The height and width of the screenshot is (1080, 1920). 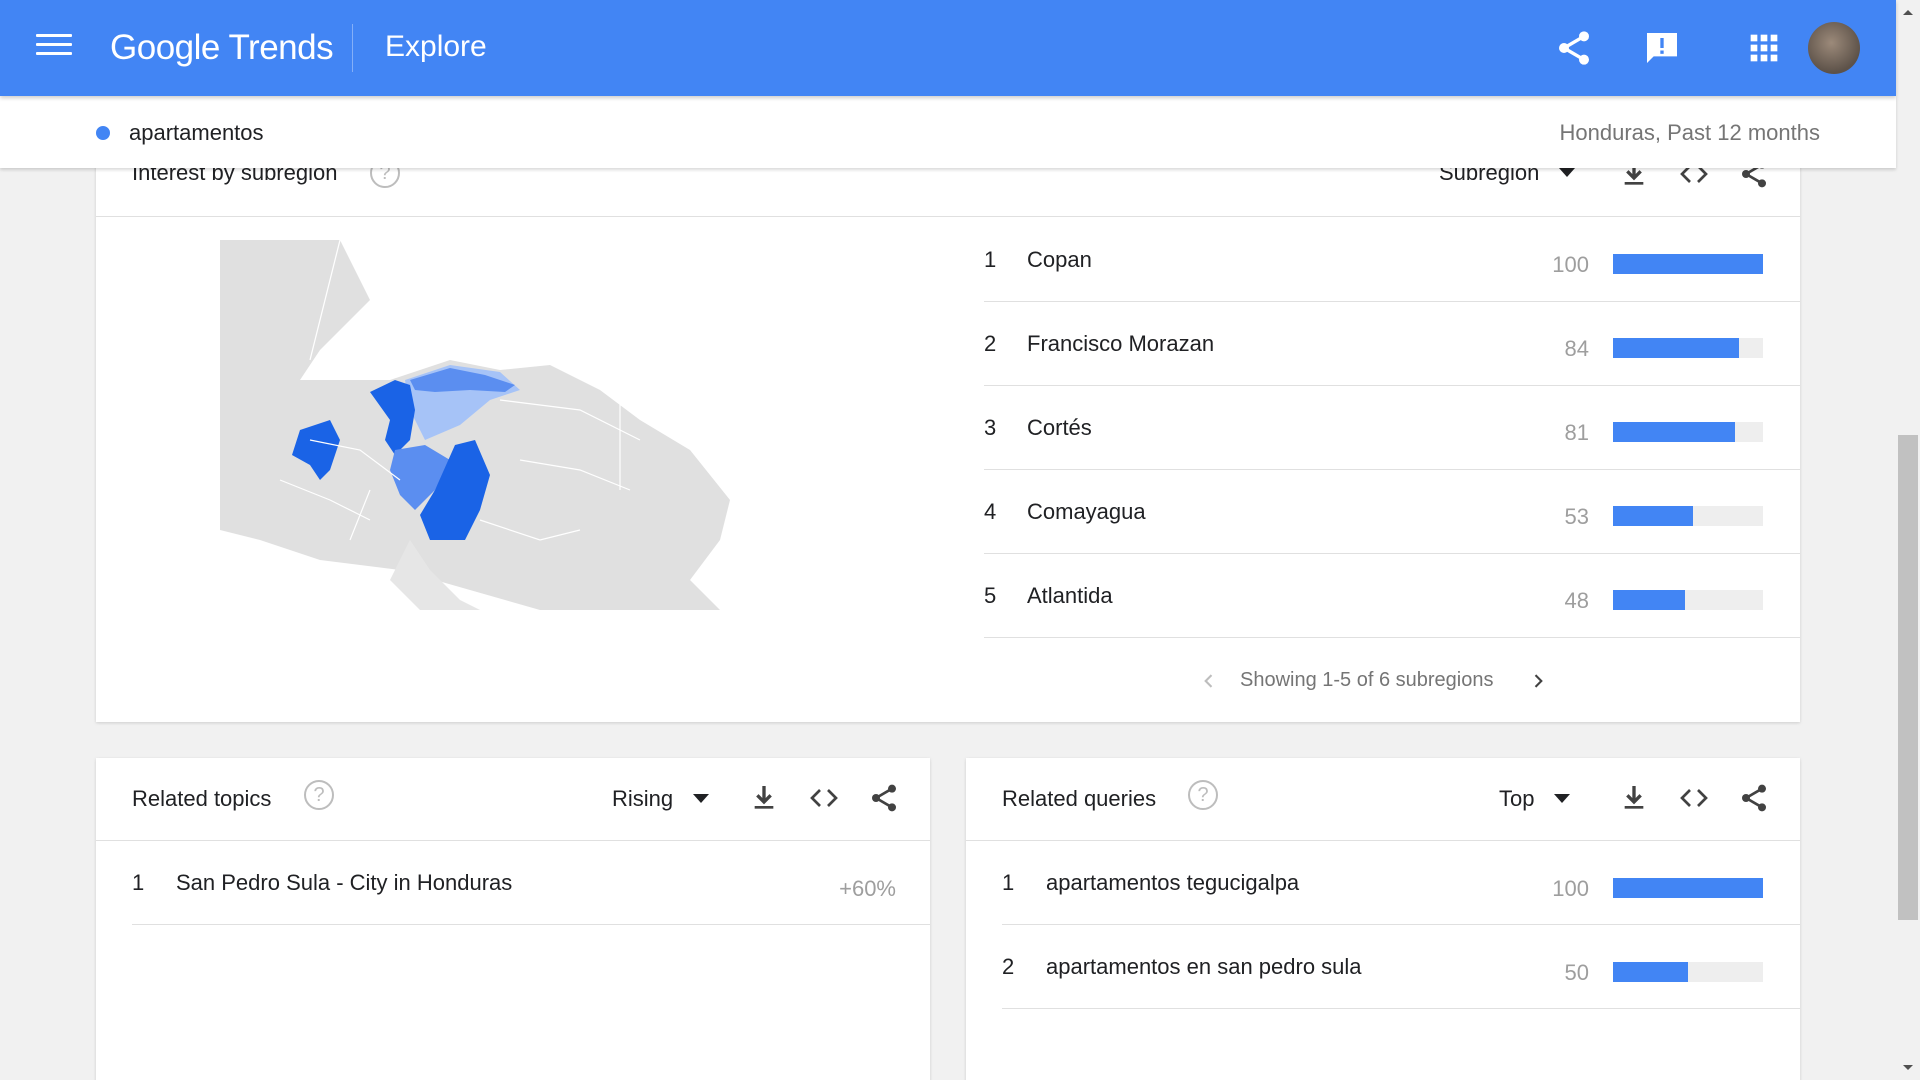 I want to click on card-title: Related queries, so click(x=1079, y=798).